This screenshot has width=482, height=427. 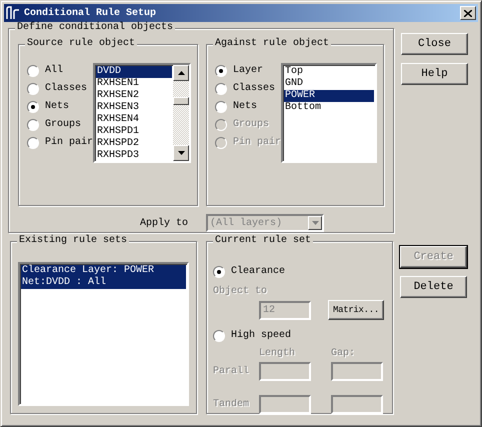 I want to click on list-item: RXHSEN4, so click(x=134, y=120).